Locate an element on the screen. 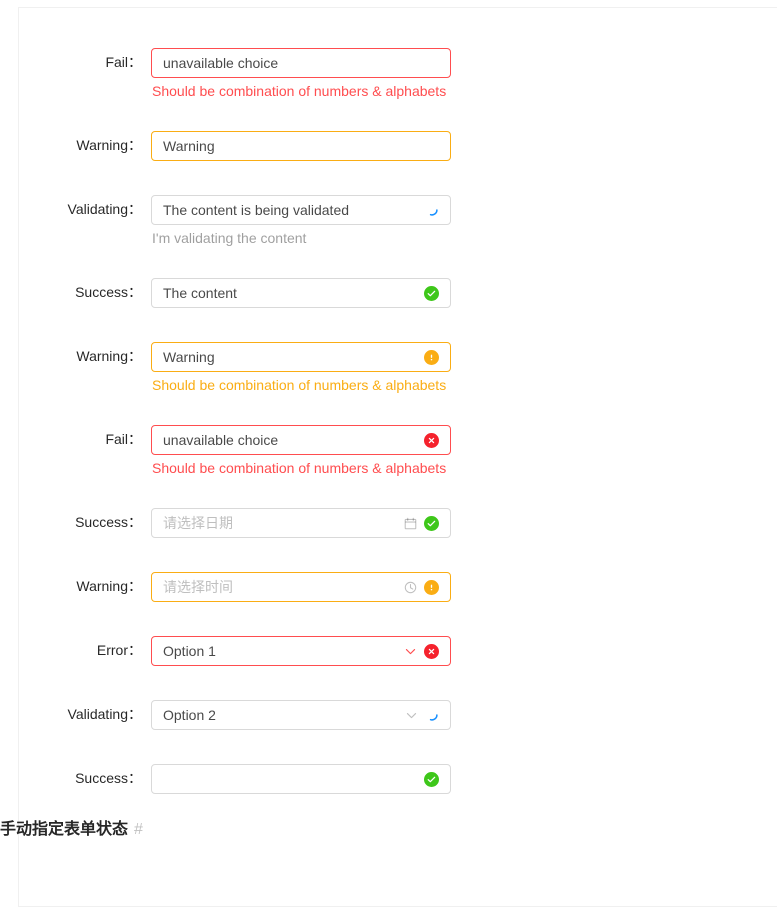 Image resolution: width=777 pixels, height=907 pixels. select-field: Option 1 is located at coordinates (301, 651).